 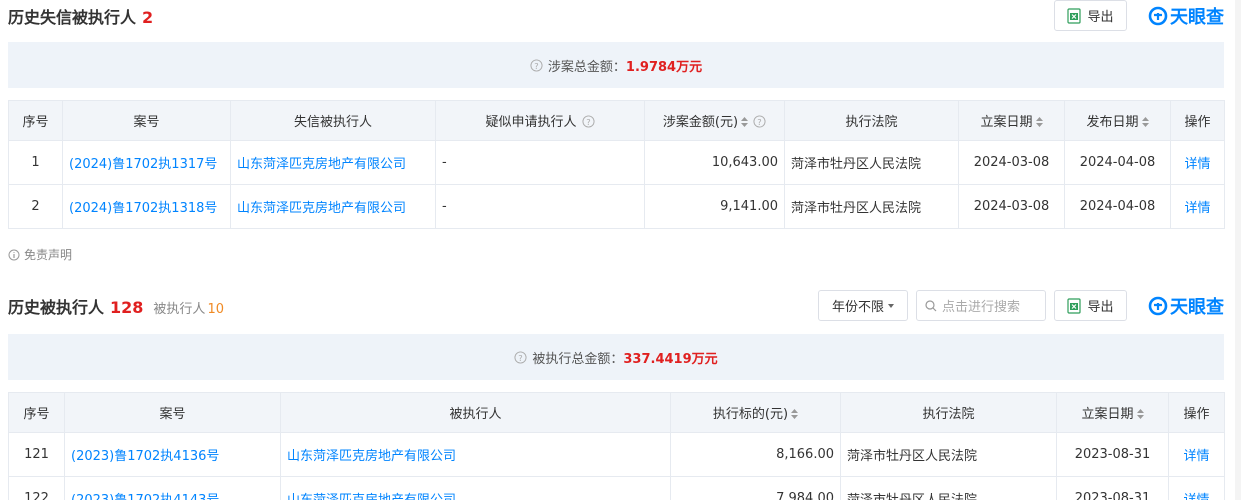 What do you see at coordinates (36, 454) in the screenshot?
I see `row-index: 121` at bounding box center [36, 454].